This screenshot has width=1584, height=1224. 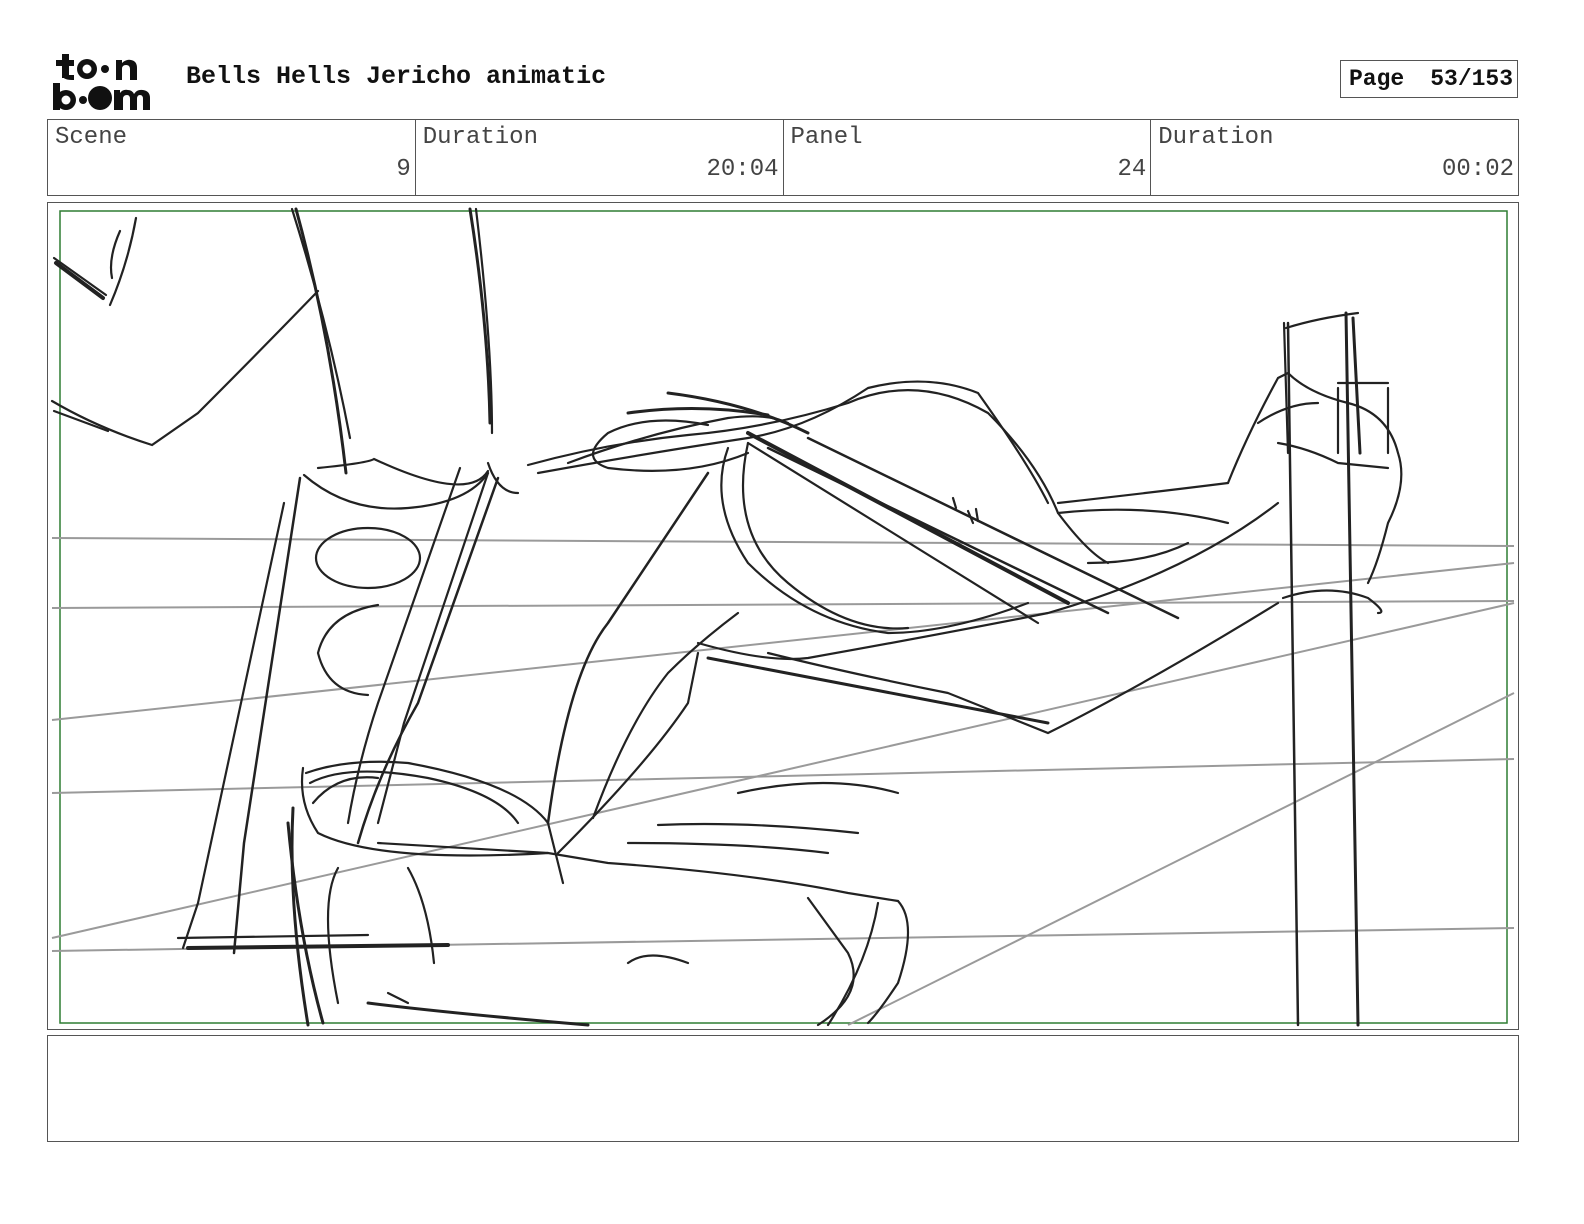 What do you see at coordinates (396, 76) in the screenshot?
I see `project-title: Bells Hells Jericho animatic` at bounding box center [396, 76].